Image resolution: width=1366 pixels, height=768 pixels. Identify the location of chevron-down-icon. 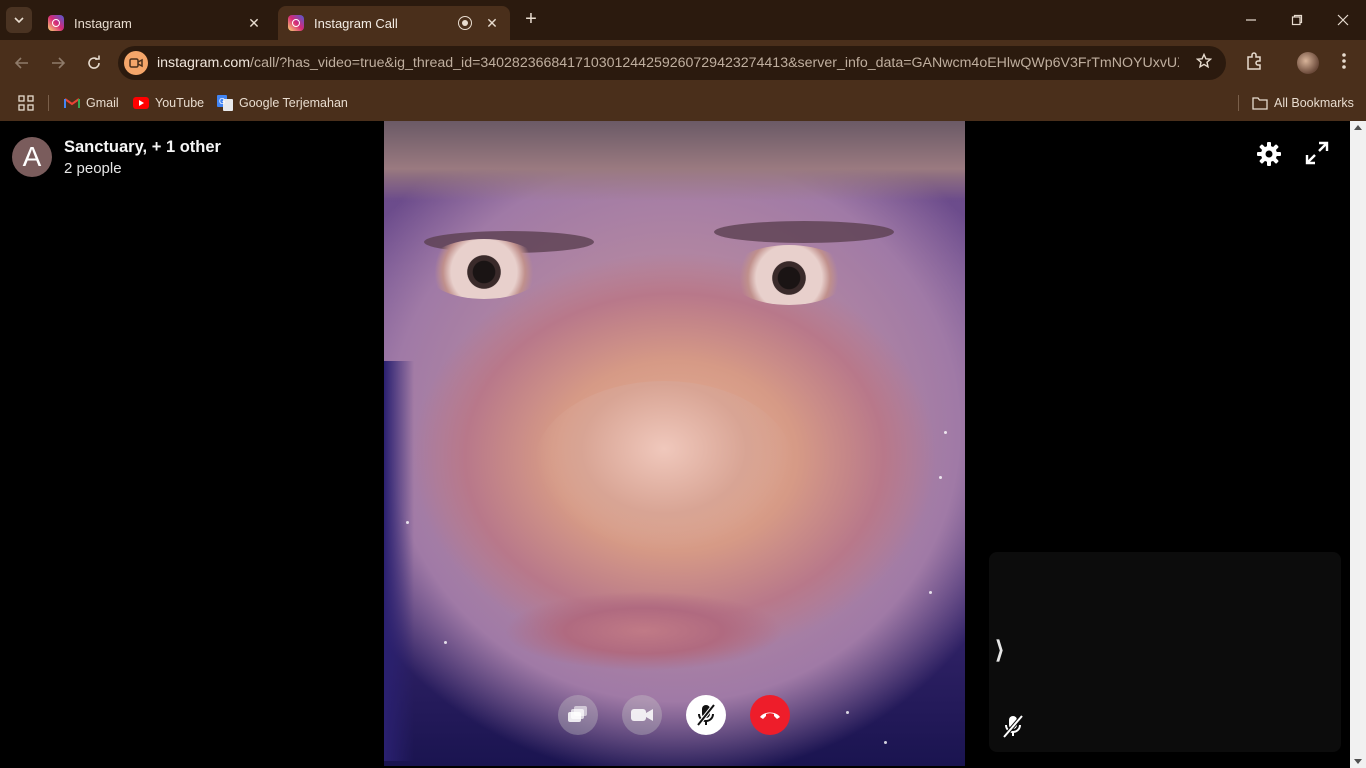
(19, 20).